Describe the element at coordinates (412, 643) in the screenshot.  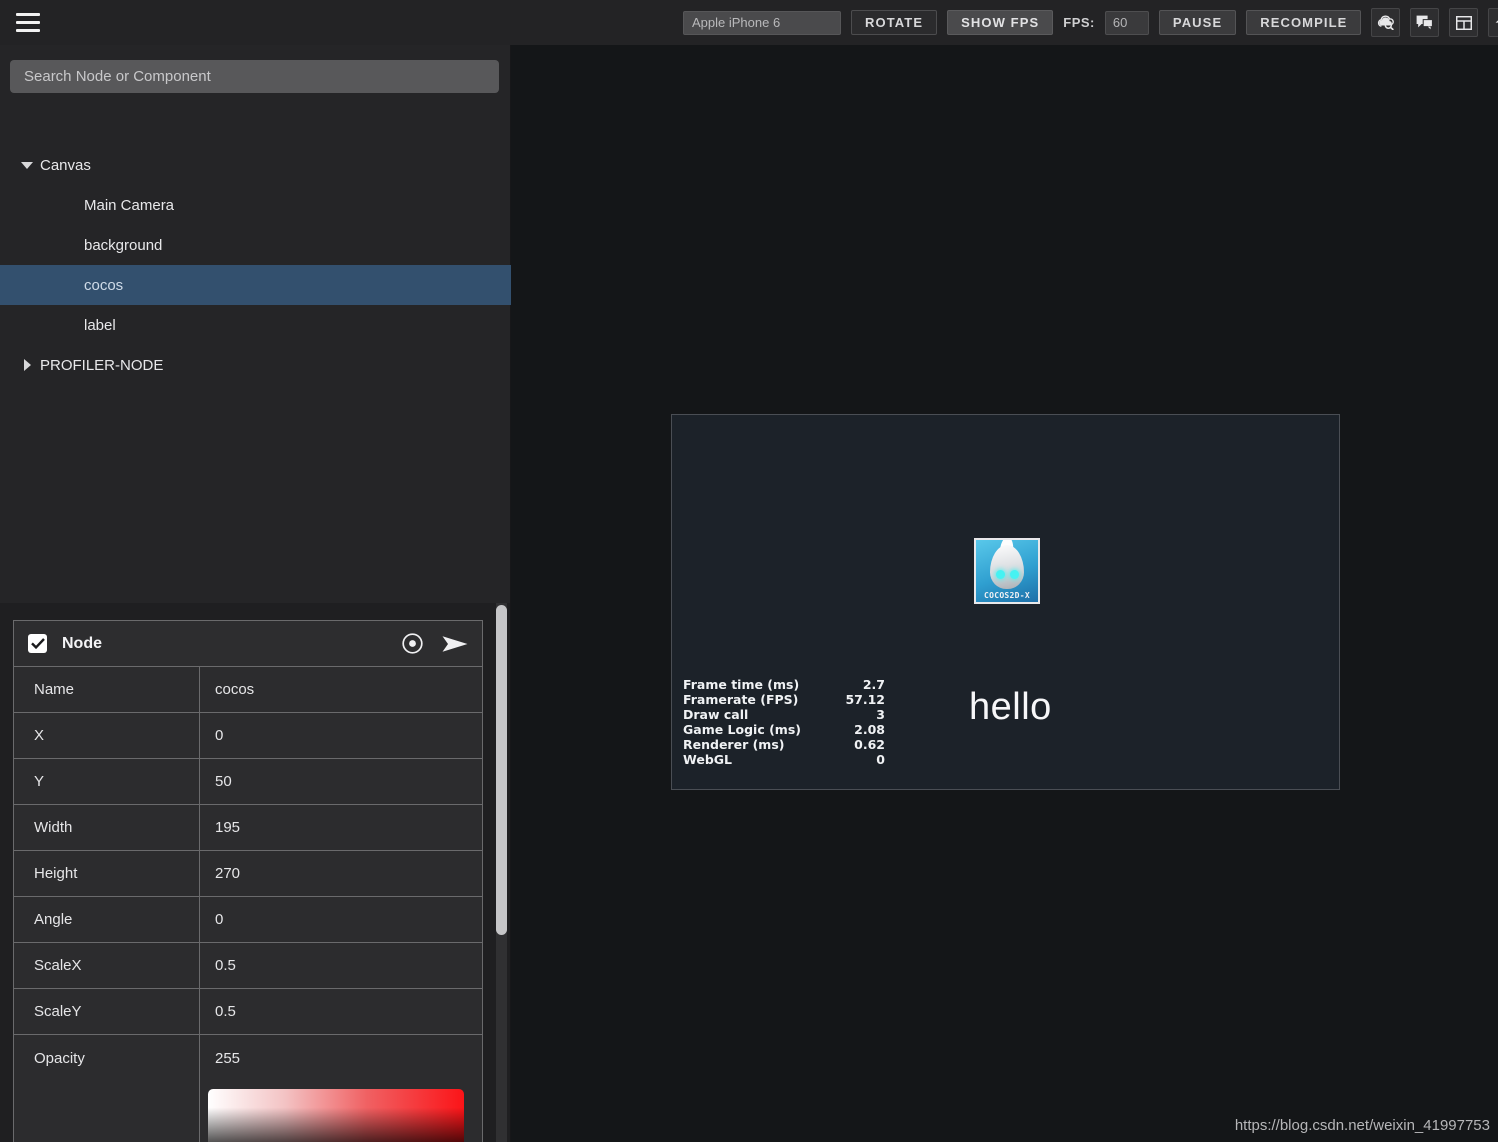
I see `target-locate-icon` at that location.